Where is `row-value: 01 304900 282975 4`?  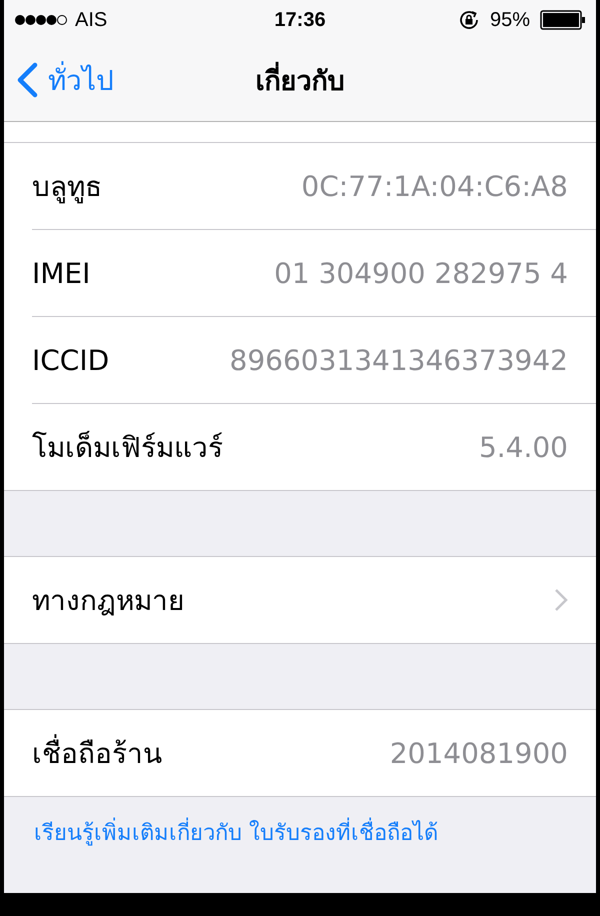
row-value: 01 304900 282975 4 is located at coordinates (421, 273).